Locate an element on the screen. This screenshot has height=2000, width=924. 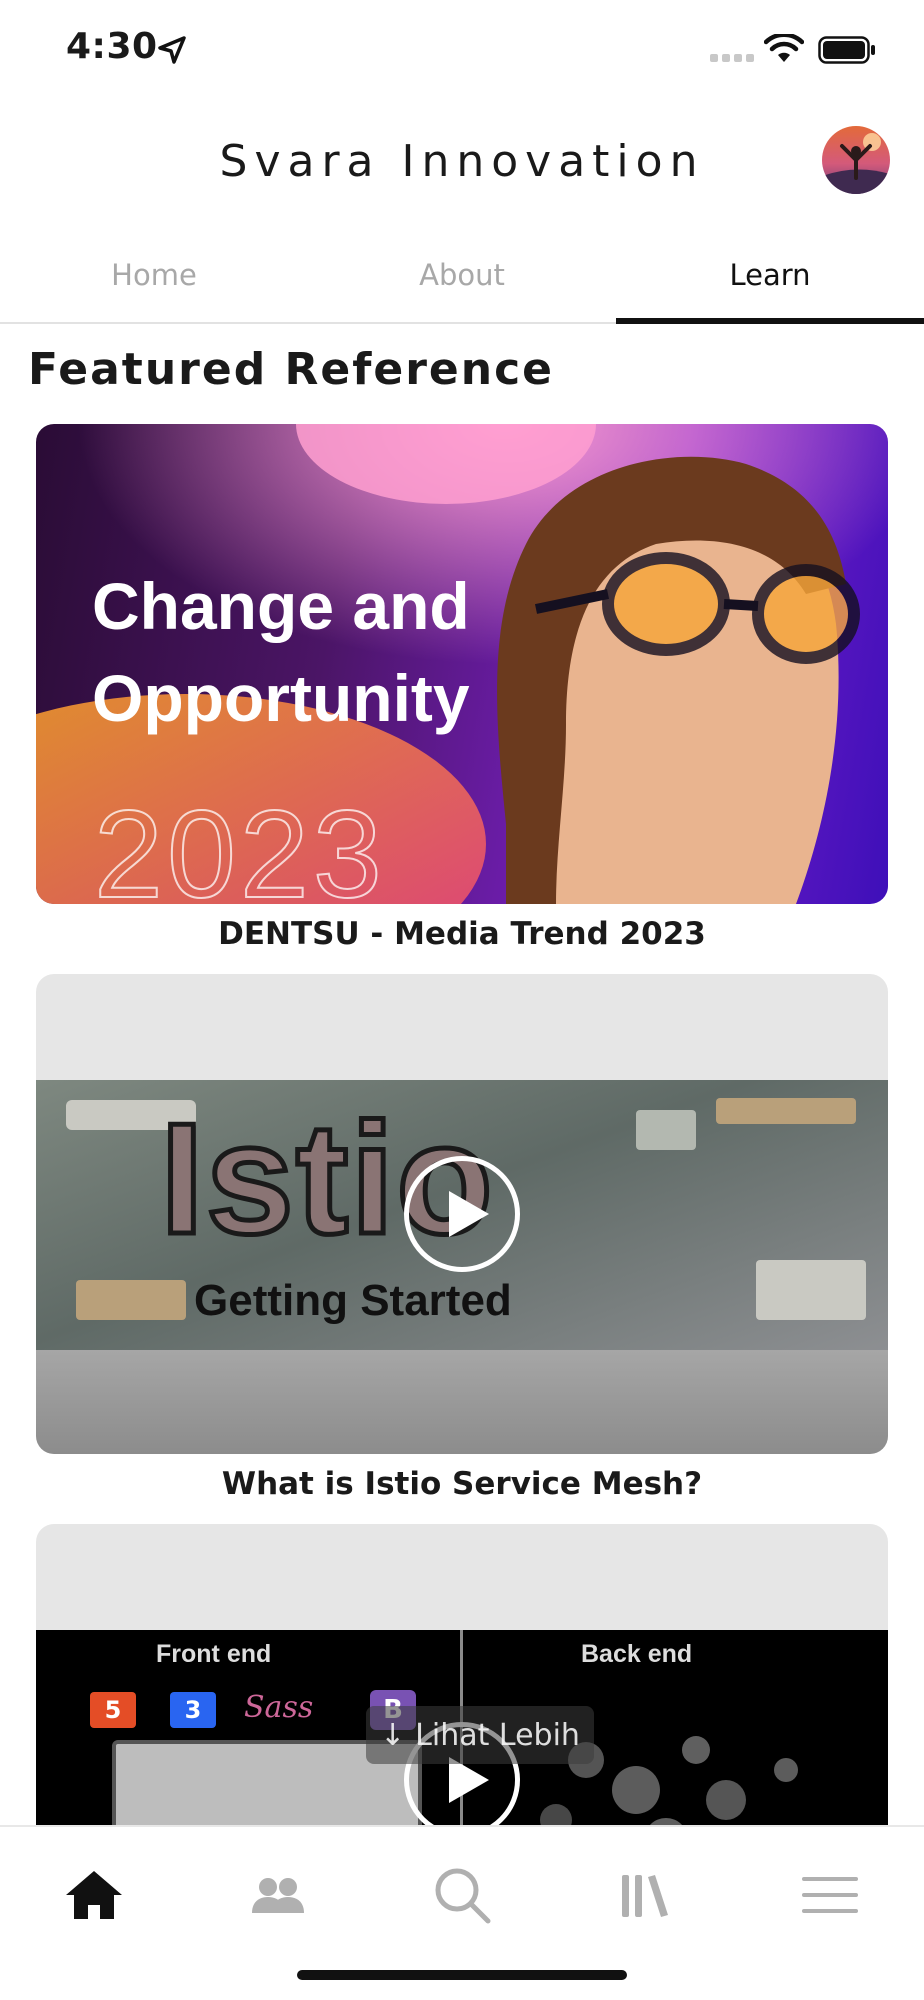
arrow-down-icon: ↓ is located at coordinates (393, 1735).